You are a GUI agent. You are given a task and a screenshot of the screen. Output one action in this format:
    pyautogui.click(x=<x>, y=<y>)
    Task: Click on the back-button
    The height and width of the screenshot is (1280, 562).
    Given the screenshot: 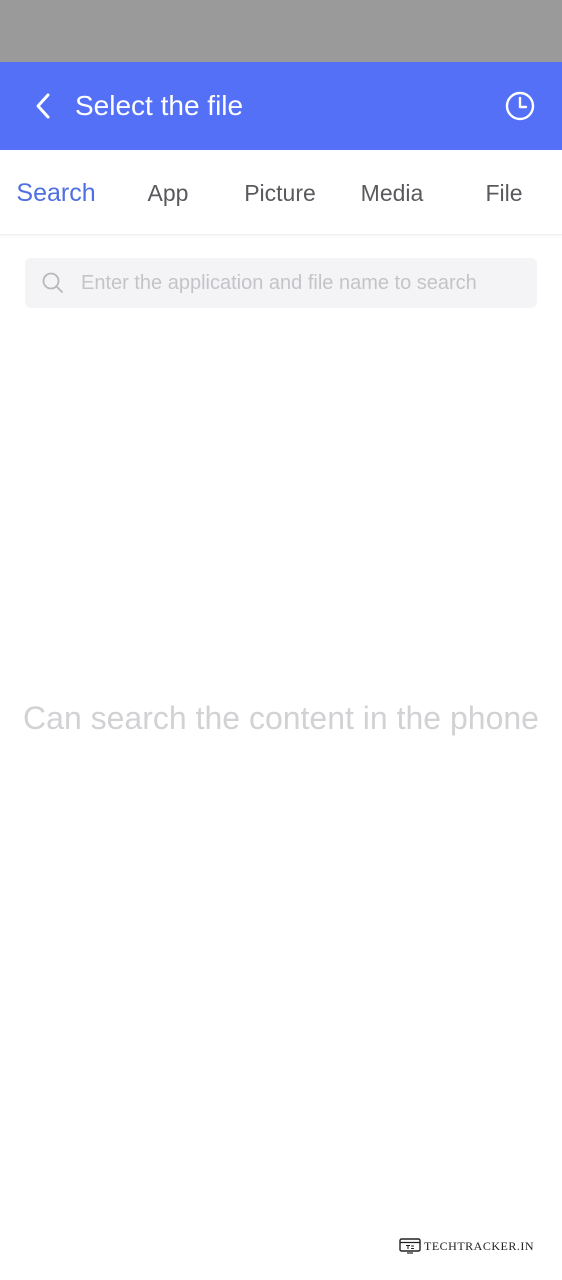 What is the action you would take?
    pyautogui.click(x=44, y=106)
    